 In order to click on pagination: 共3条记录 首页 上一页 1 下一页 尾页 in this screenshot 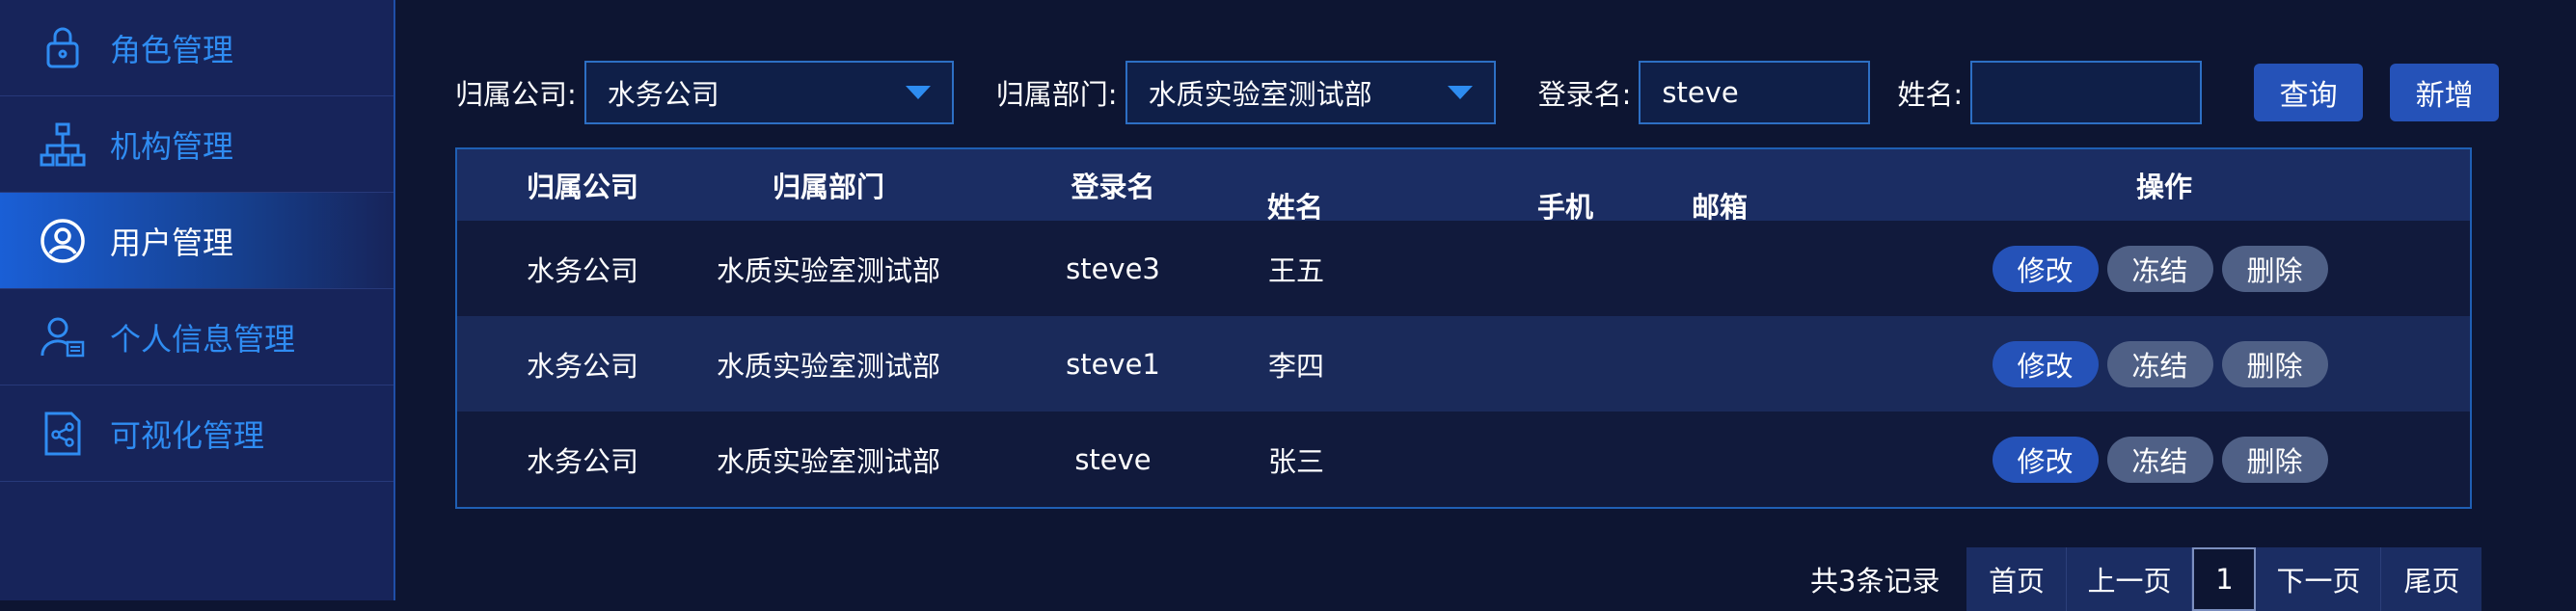, I will do `click(2146, 579)`.